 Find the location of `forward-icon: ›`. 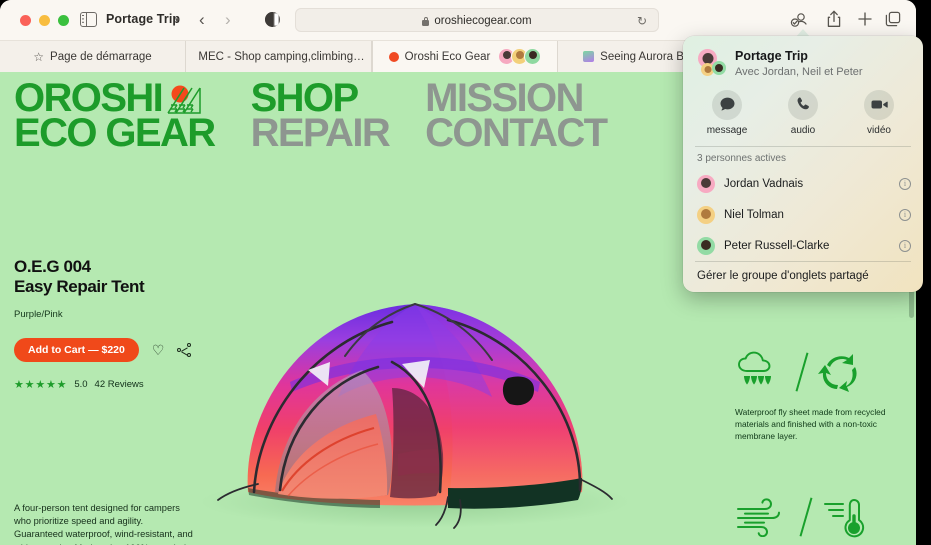

forward-icon: › is located at coordinates (228, 20).